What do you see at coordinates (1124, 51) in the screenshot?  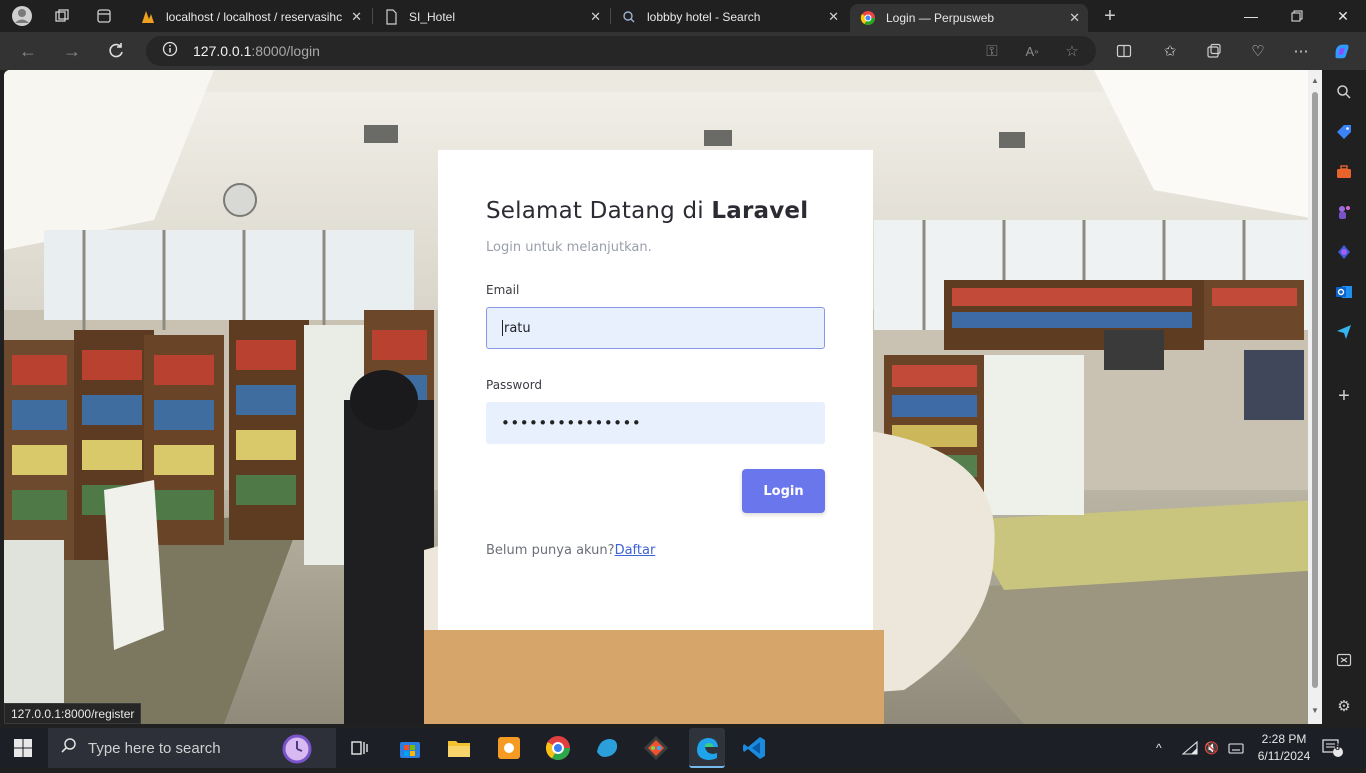 I see `split-screen-icon` at bounding box center [1124, 51].